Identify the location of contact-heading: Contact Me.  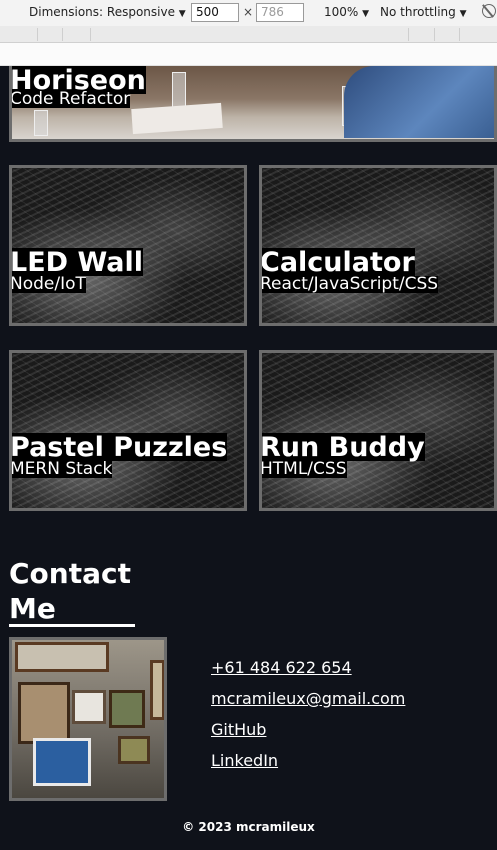
(70, 591).